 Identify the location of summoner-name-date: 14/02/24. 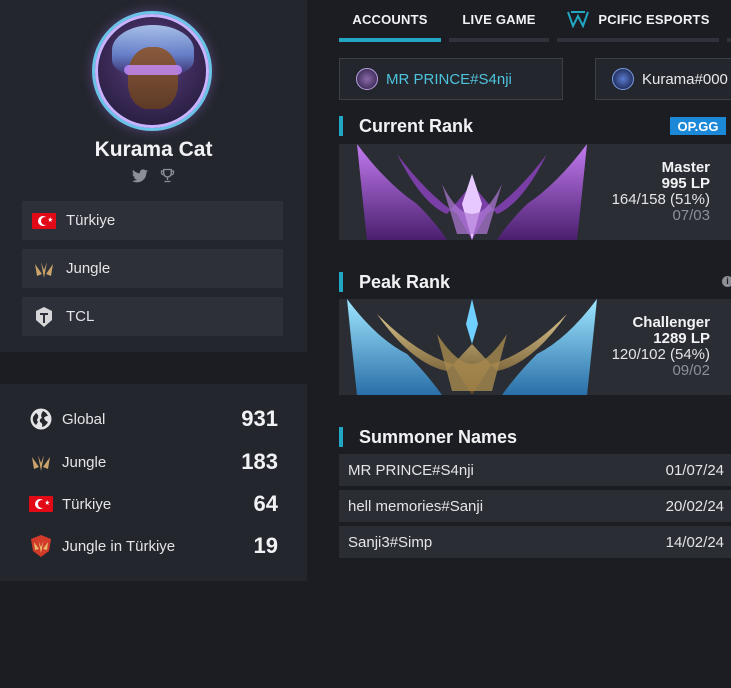
(694, 542).